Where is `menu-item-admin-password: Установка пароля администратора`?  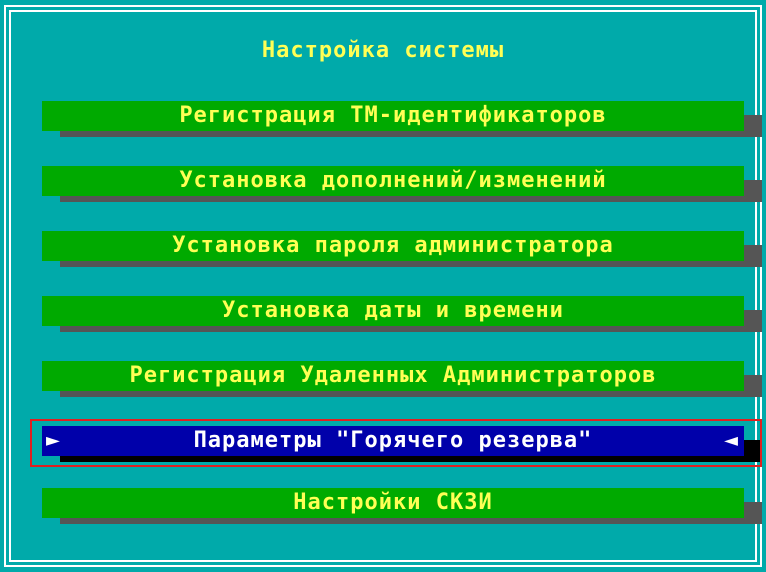
menu-item-admin-password: Установка пароля администратора is located at coordinates (402, 249).